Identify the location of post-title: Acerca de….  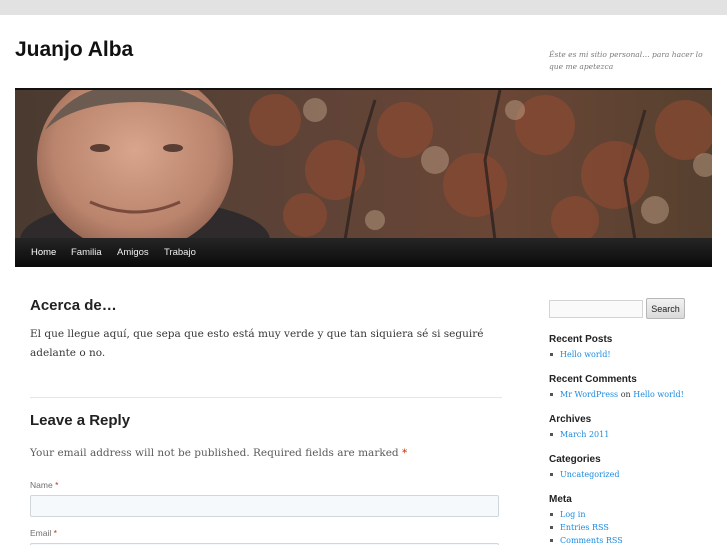
(73, 305).